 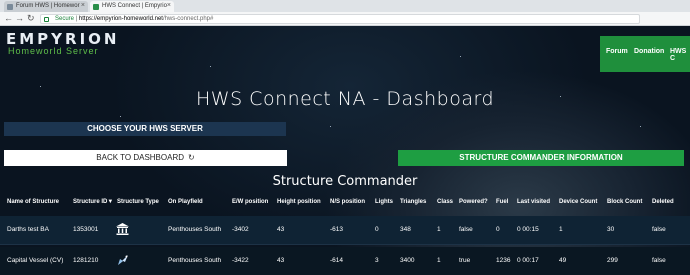 I want to click on col-last-visited: Last visited, so click(x=533, y=202).